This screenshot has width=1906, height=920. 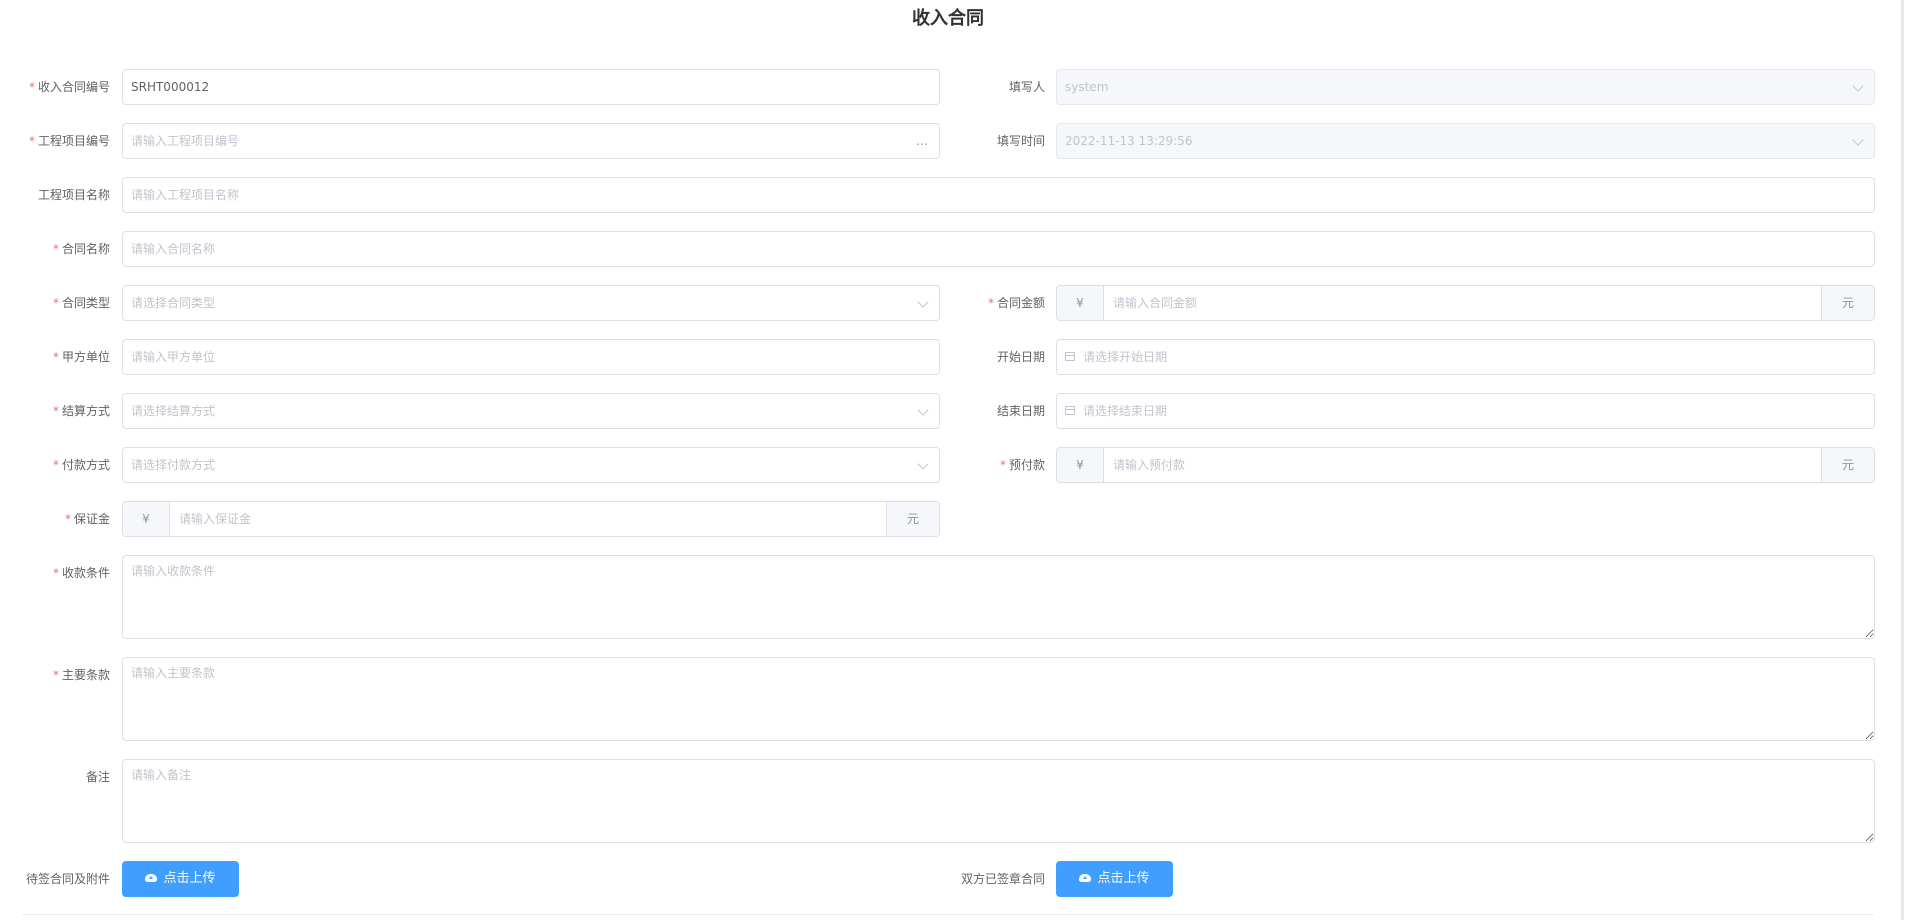 What do you see at coordinates (1002, 879) in the screenshot?
I see `label-signed-contract: 双方已签章合同` at bounding box center [1002, 879].